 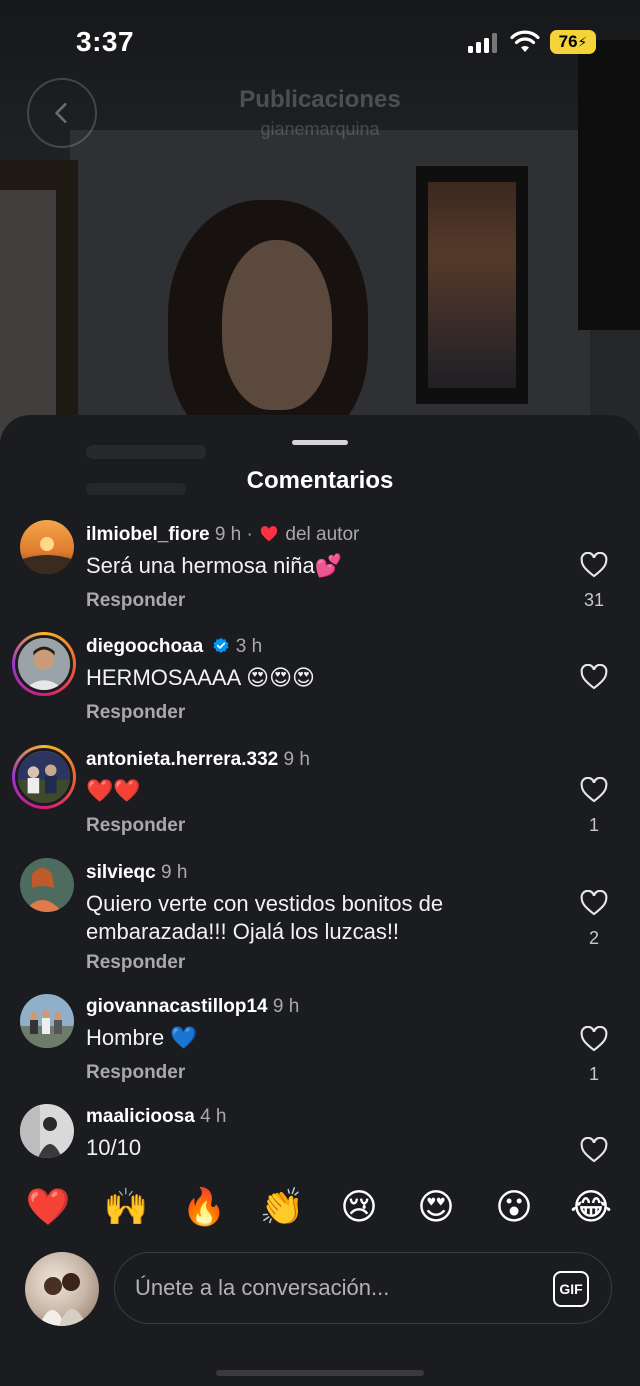 I want to click on comment-text: Será una hermosa niña💕, so click(x=214, y=565).